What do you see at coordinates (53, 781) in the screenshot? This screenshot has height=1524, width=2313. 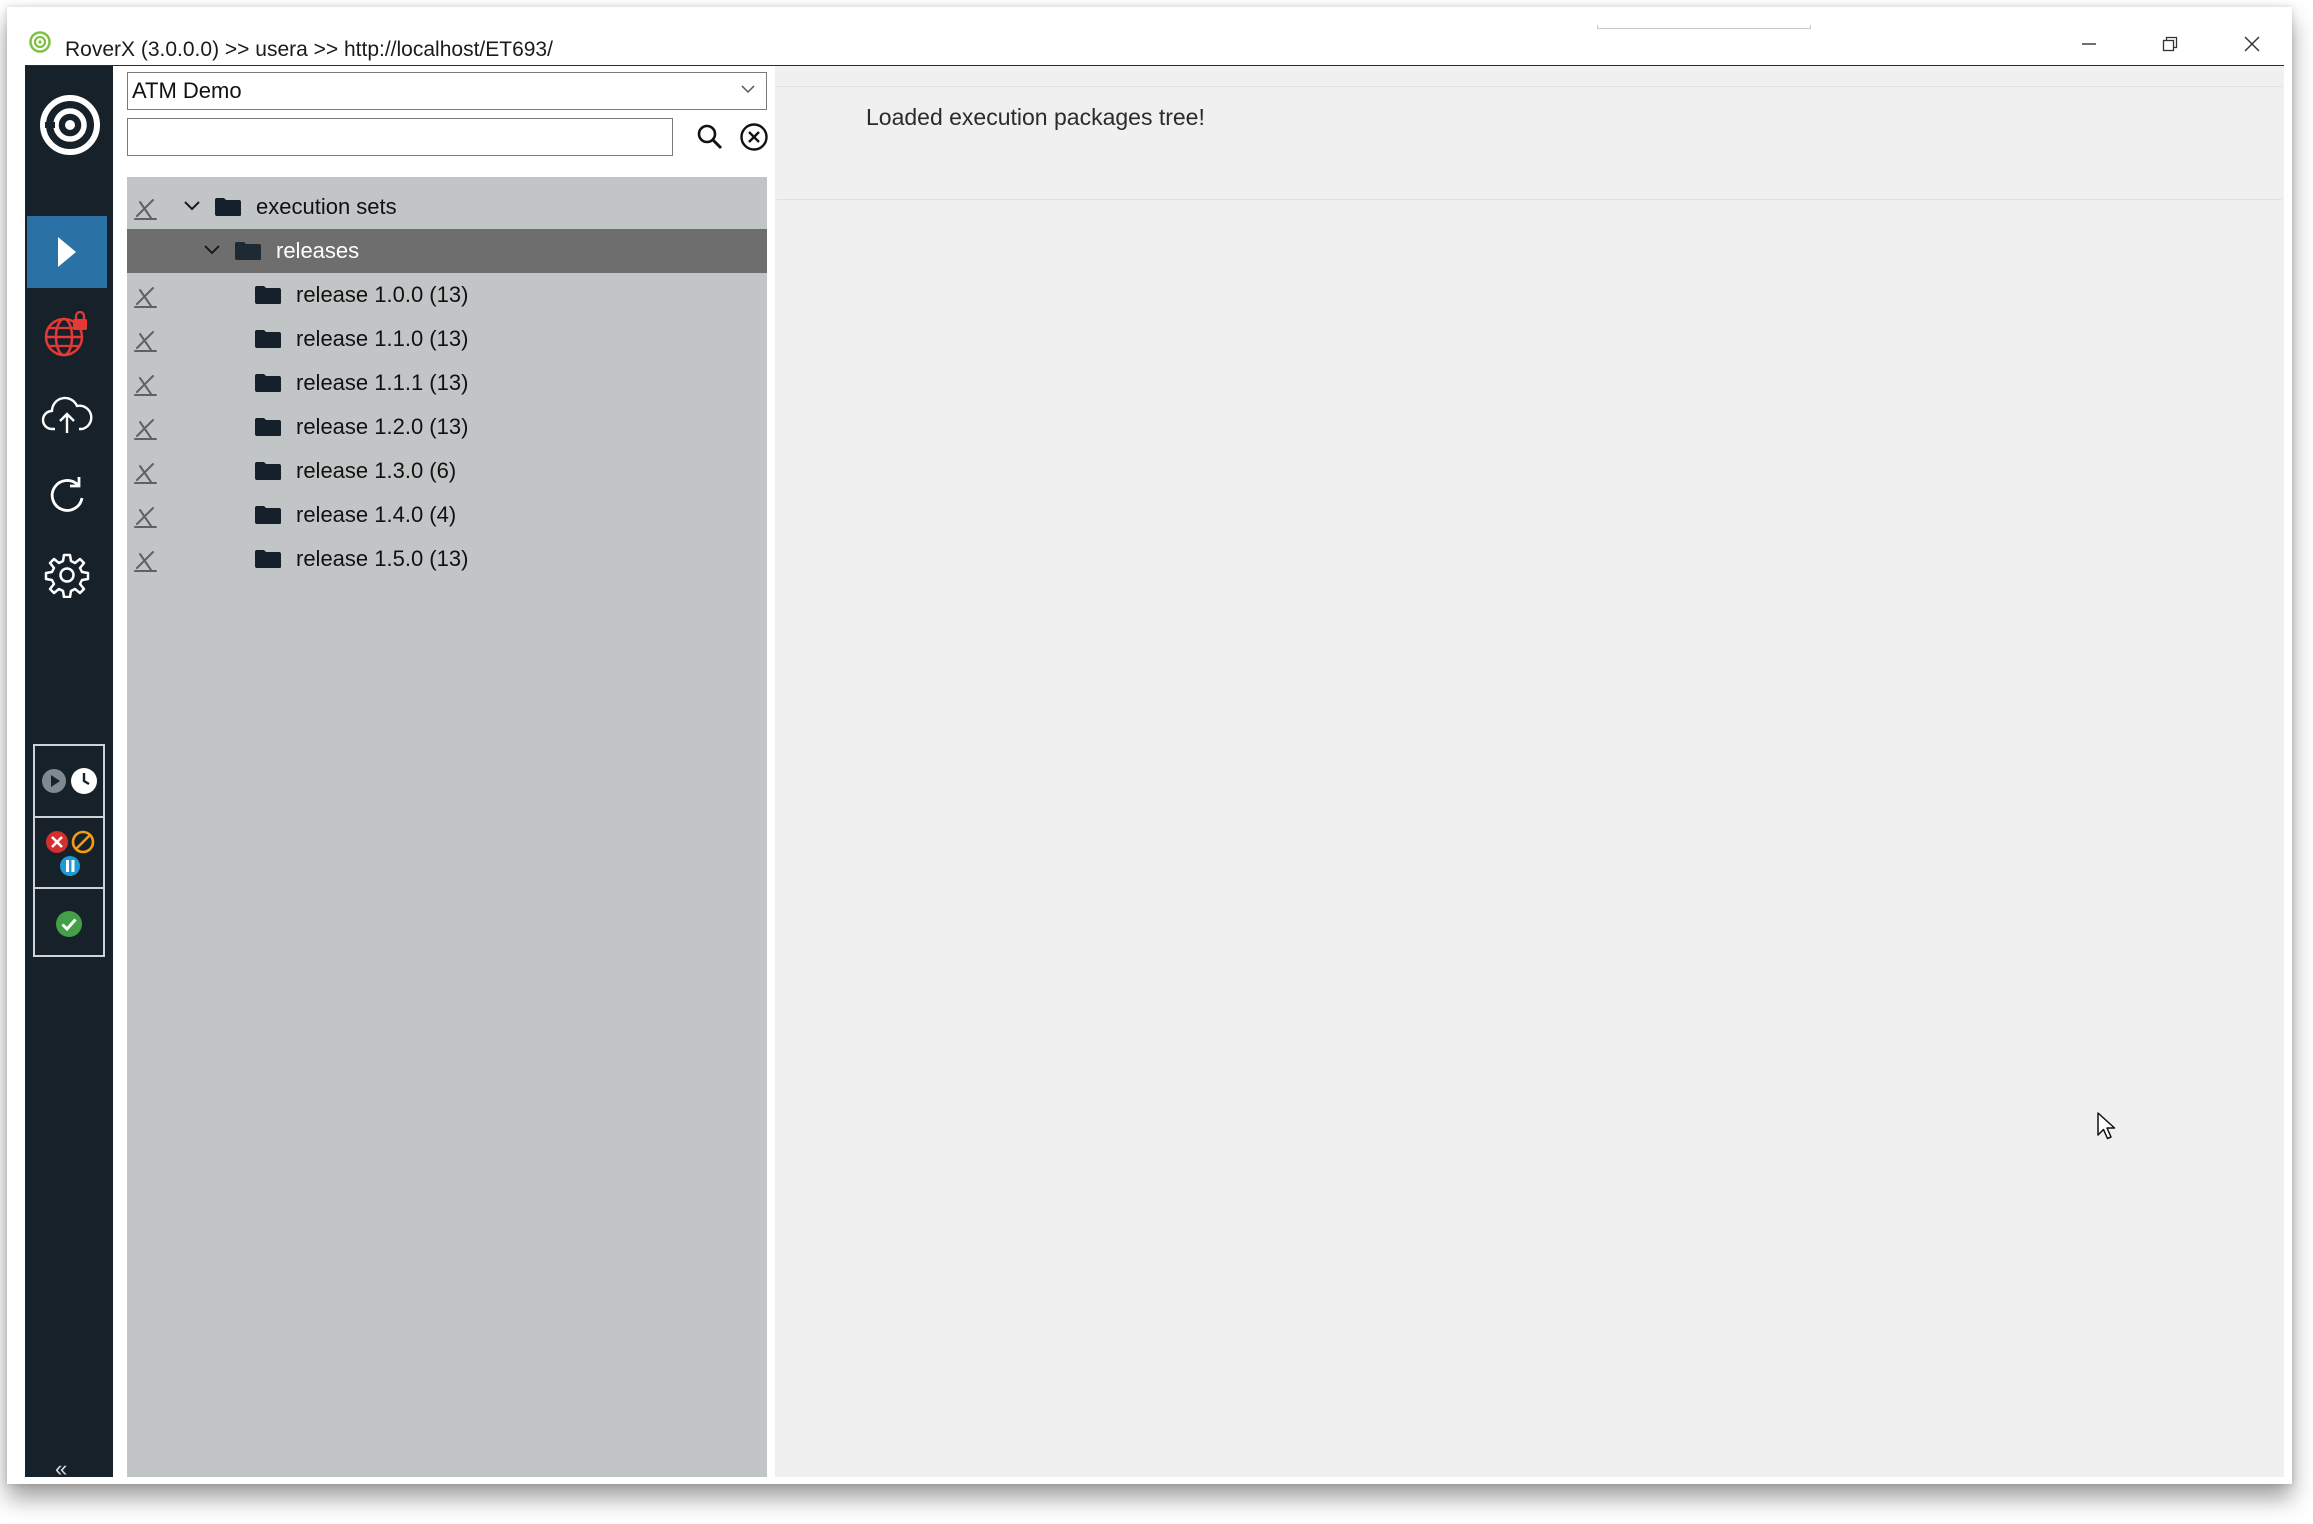 I see `play-circle-icon` at bounding box center [53, 781].